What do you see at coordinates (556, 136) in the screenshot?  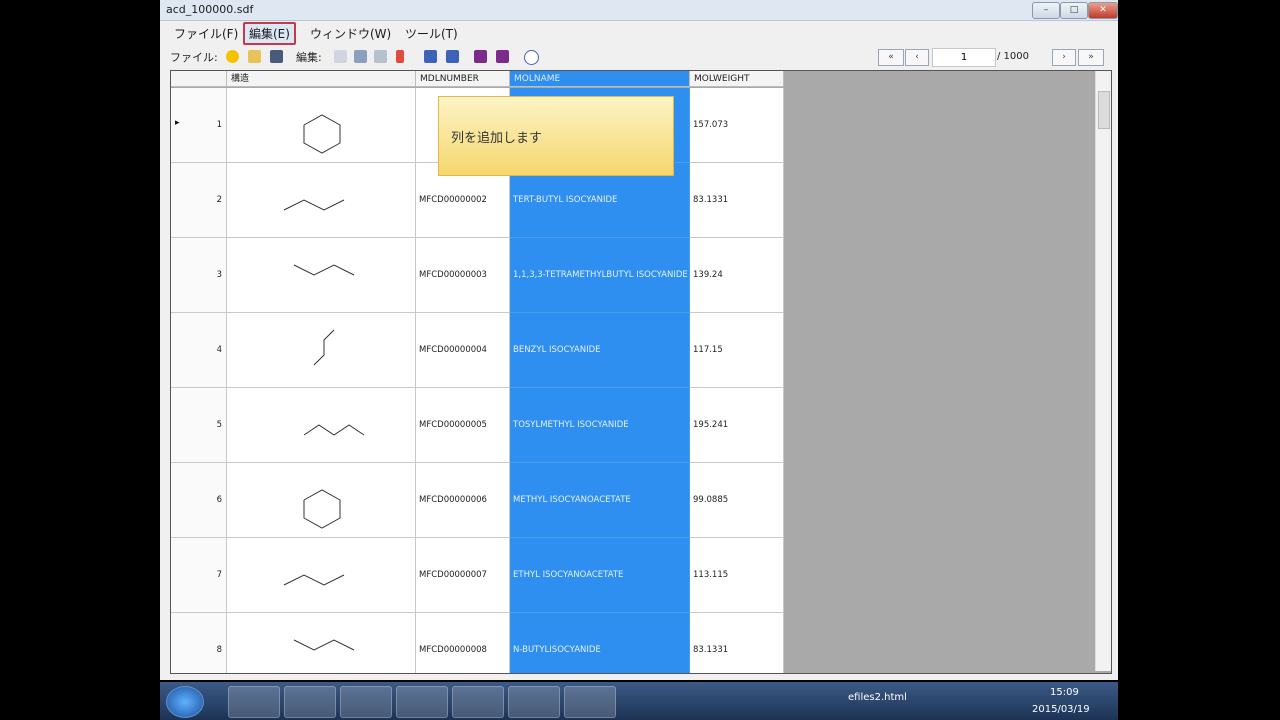 I see `tooltip: 列を追加します` at bounding box center [556, 136].